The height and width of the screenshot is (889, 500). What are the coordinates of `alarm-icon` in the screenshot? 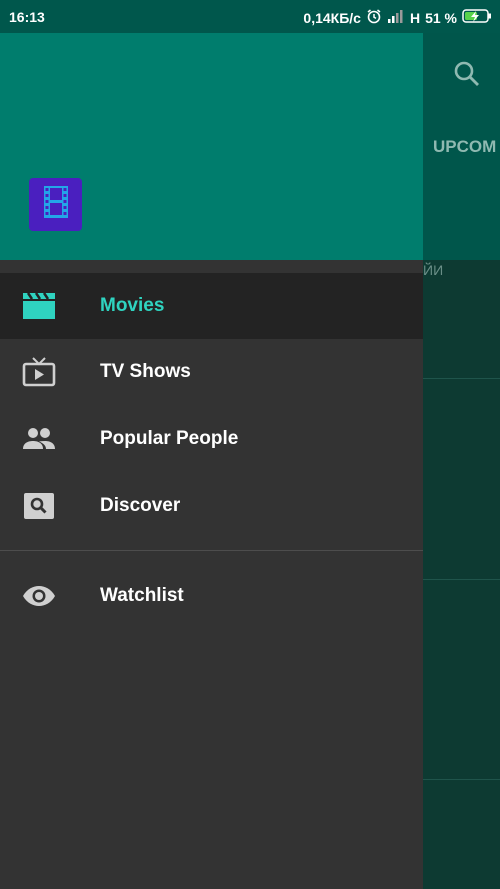 It's located at (374, 17).